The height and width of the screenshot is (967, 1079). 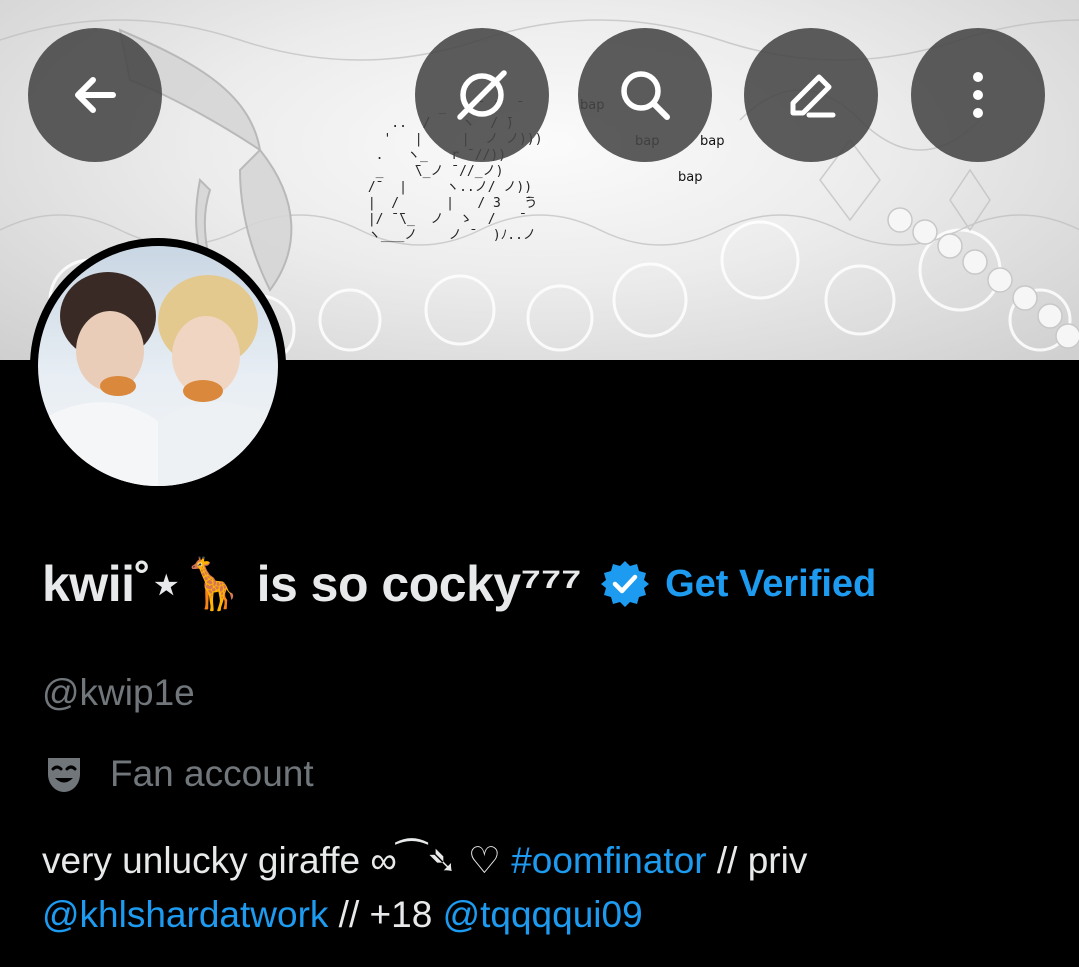 I want to click on mention-link: @tqqqqui09, so click(x=543, y=914).